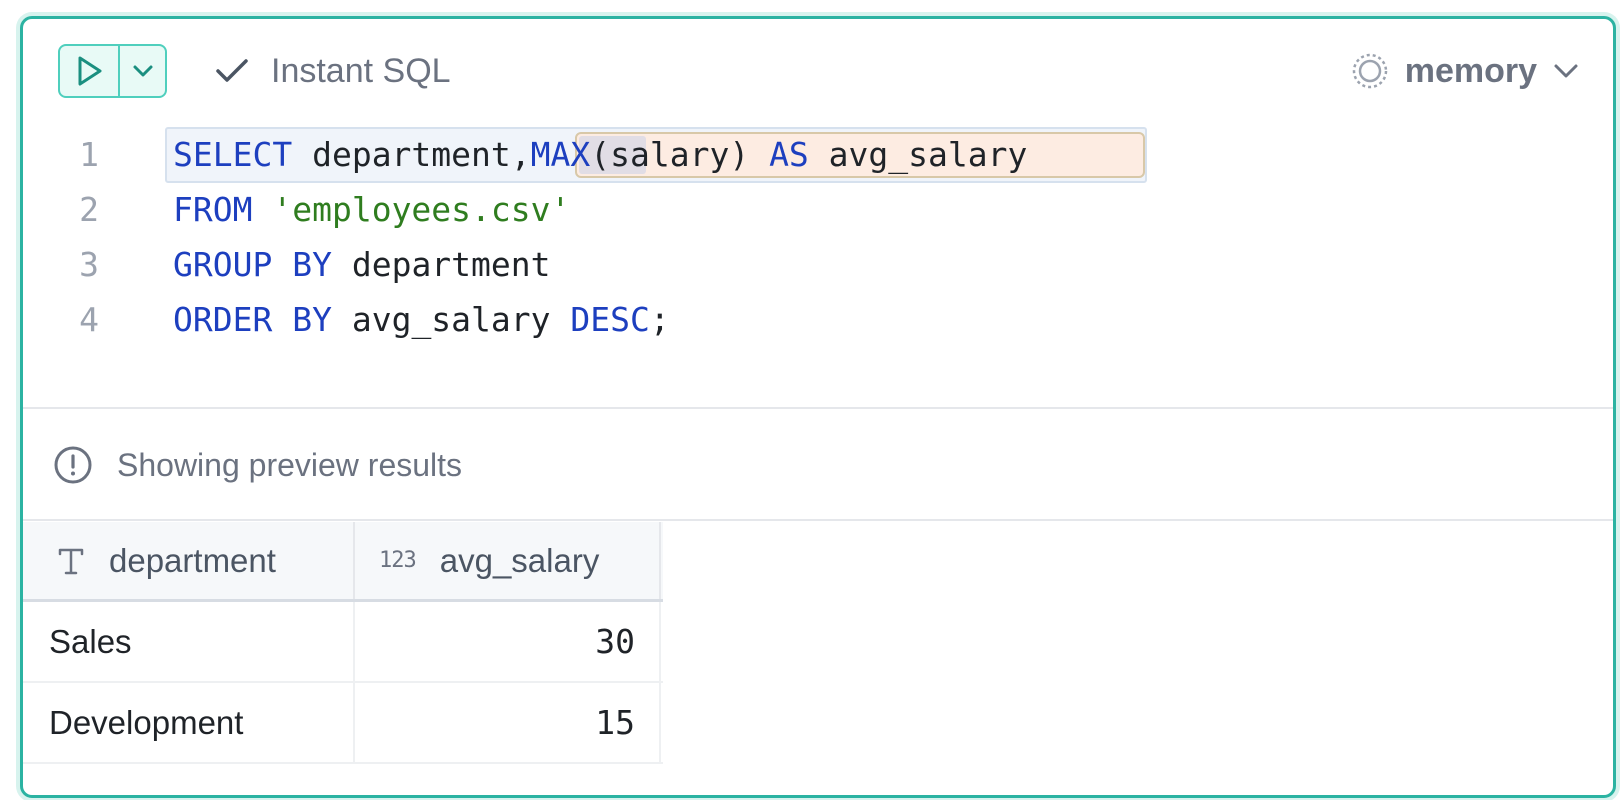  What do you see at coordinates (89, 154) in the screenshot?
I see `line-number: 1` at bounding box center [89, 154].